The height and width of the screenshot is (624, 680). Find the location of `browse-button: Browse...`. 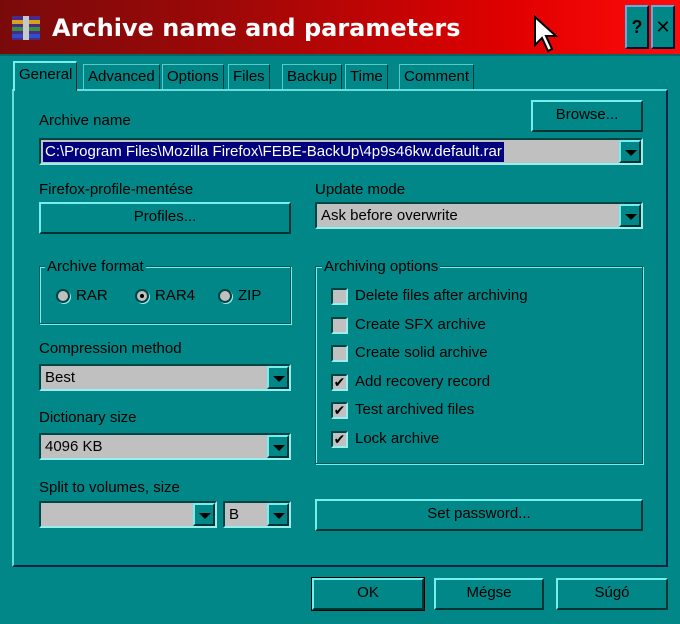

browse-button: Browse... is located at coordinates (587, 116).